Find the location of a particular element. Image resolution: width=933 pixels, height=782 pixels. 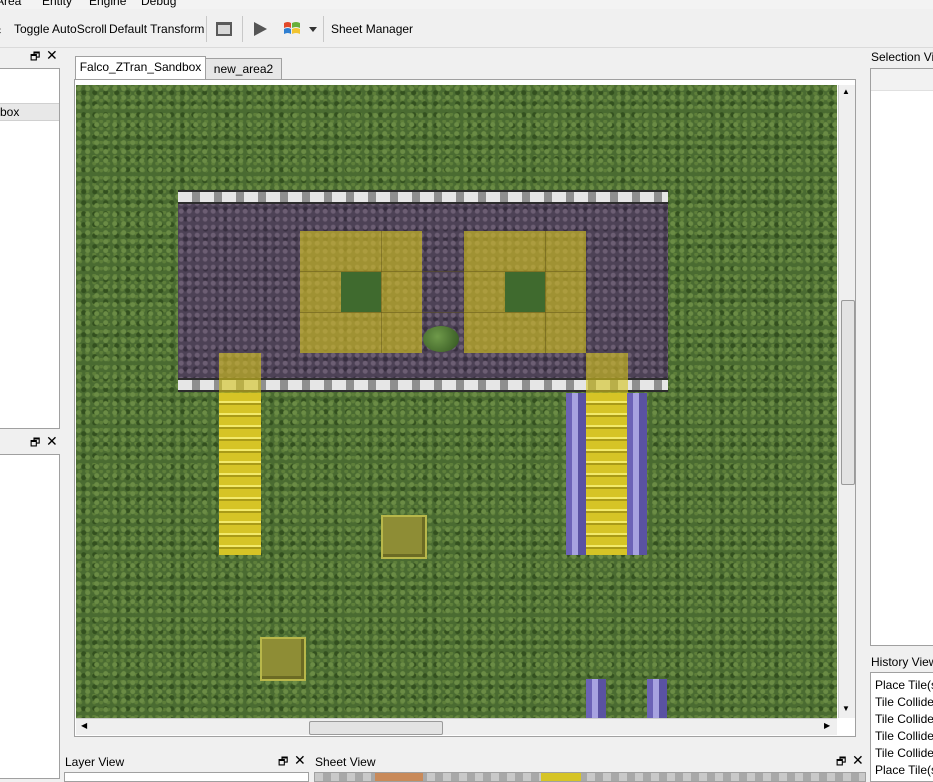

highlight-hole-right is located at coordinates (525, 292).